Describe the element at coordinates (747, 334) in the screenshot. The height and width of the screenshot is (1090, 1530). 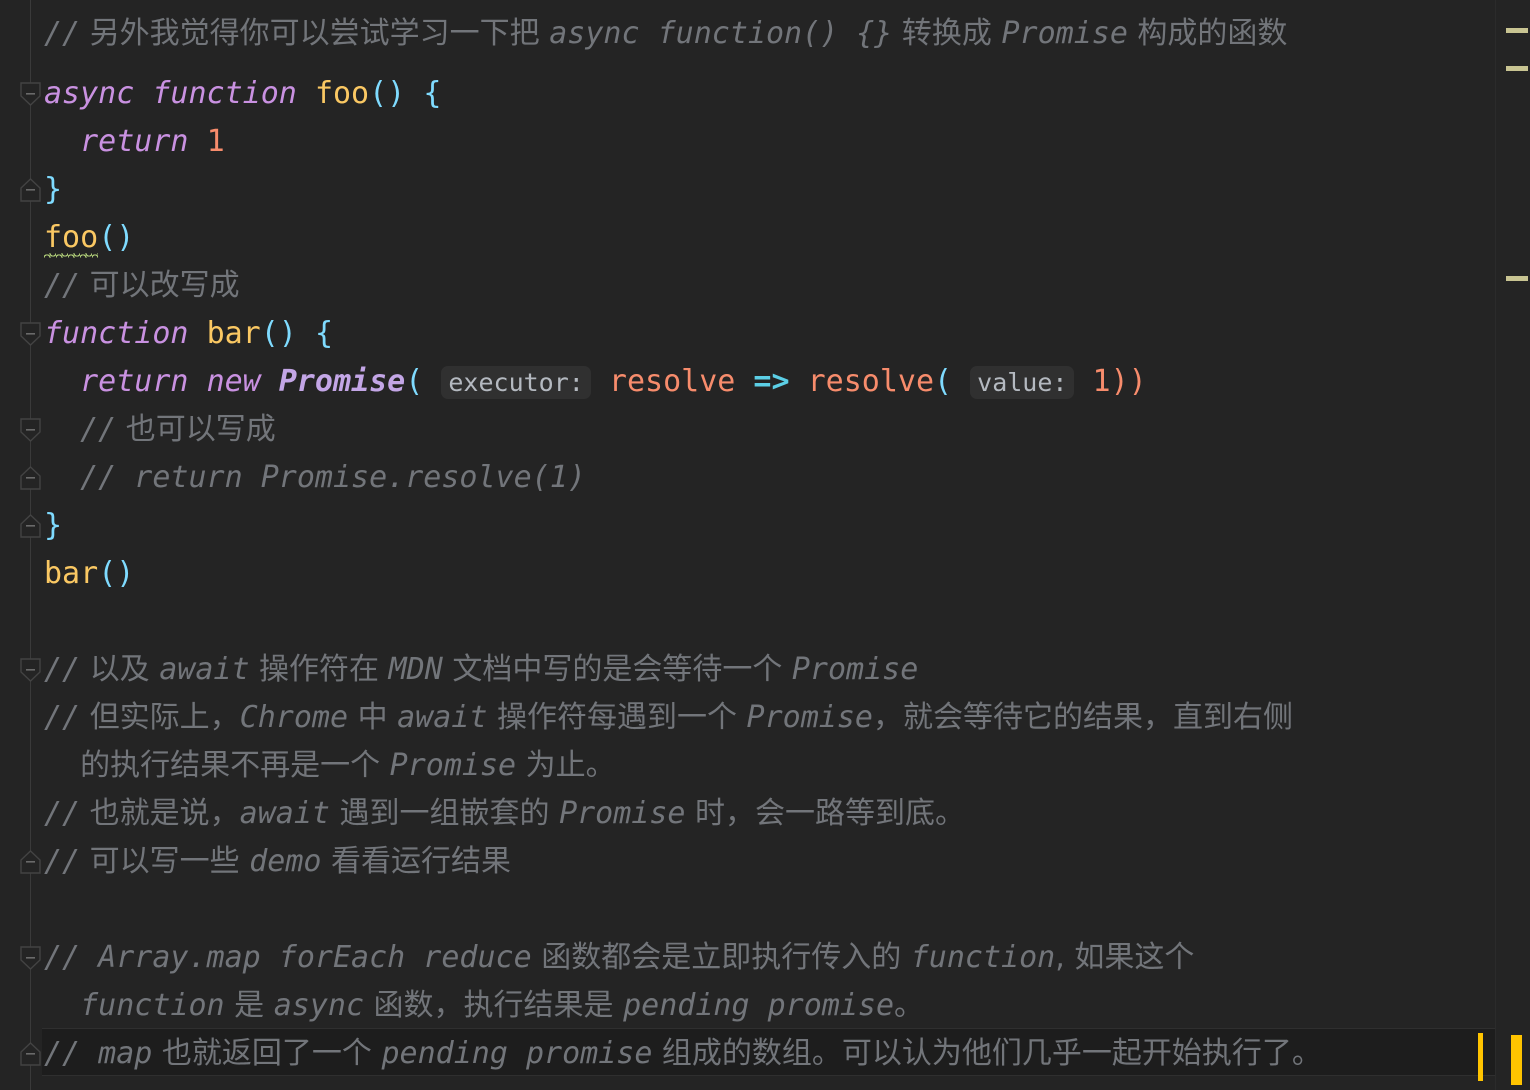
I see `code-line-7: function bar() {` at that location.